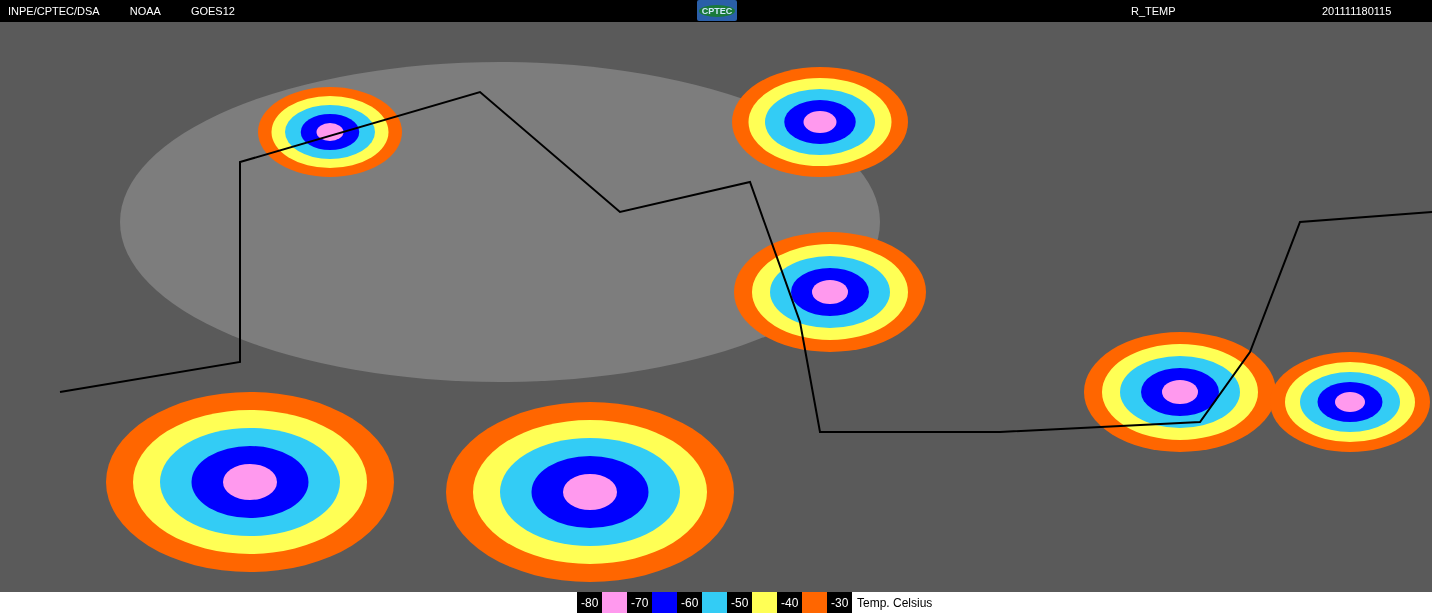 The image size is (1432, 613). Describe the element at coordinates (54, 11) in the screenshot. I see `header-label: INPE/CPTEC/DSA` at that location.